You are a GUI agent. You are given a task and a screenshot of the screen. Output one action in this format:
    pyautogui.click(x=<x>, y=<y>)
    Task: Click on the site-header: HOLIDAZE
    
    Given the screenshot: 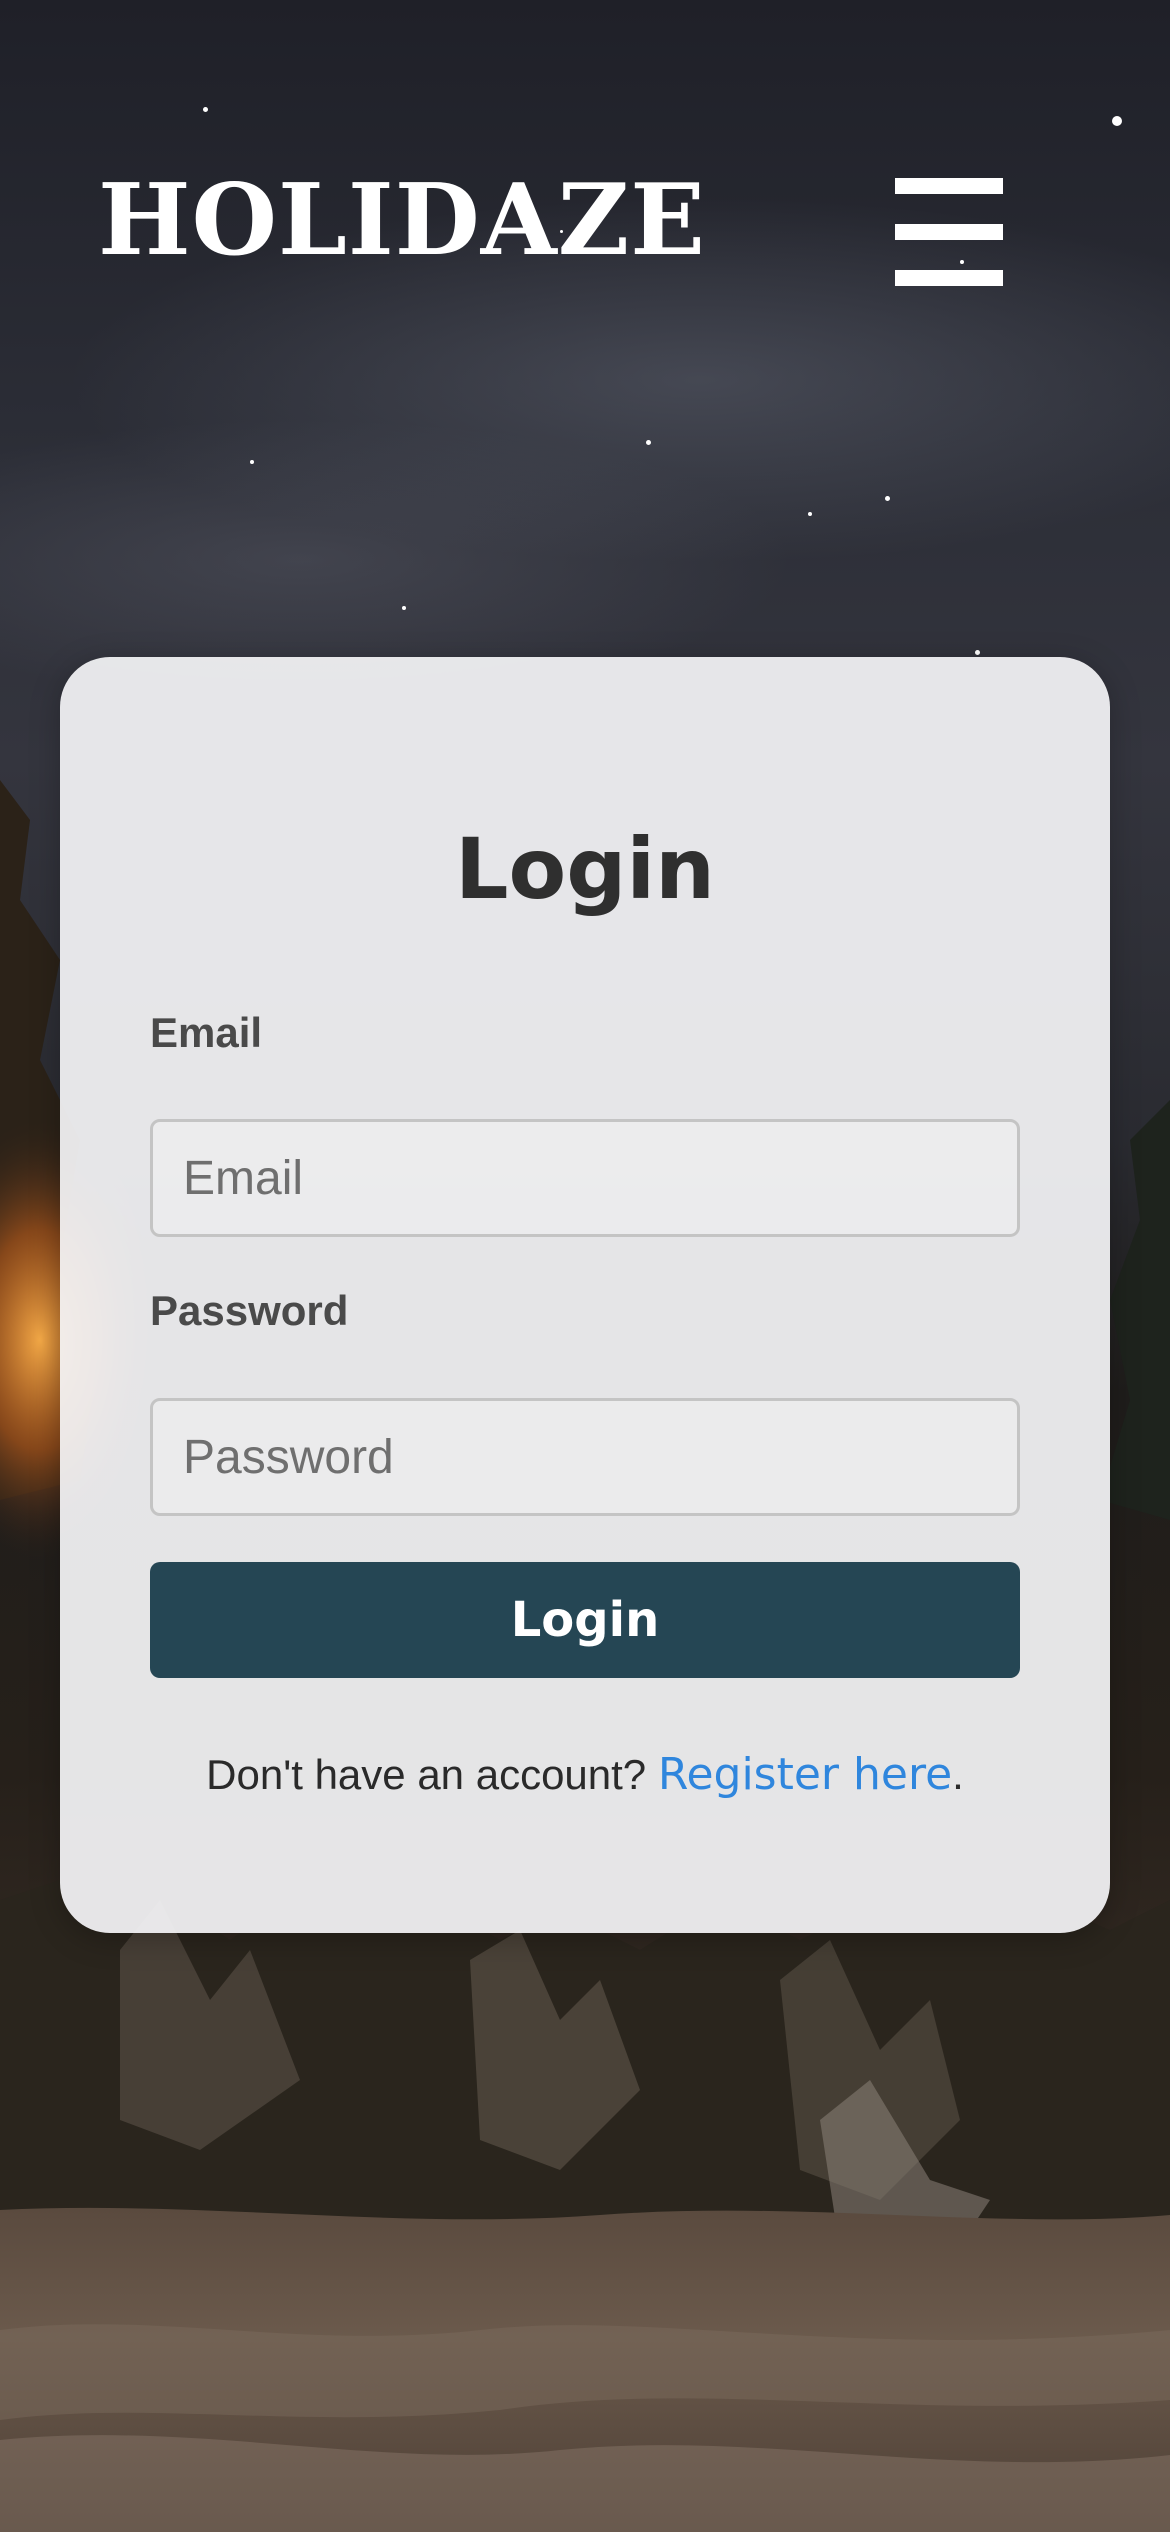 What is the action you would take?
    pyautogui.click(x=585, y=230)
    